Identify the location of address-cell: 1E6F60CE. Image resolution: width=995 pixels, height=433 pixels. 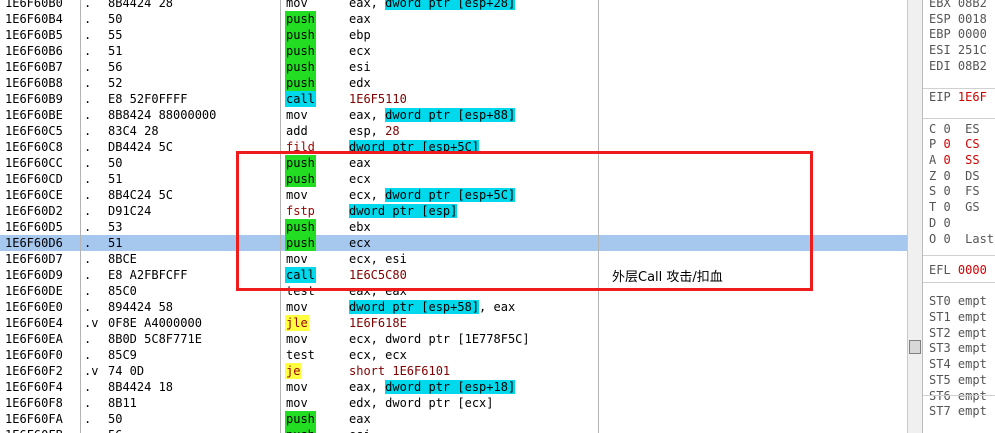
(34, 195).